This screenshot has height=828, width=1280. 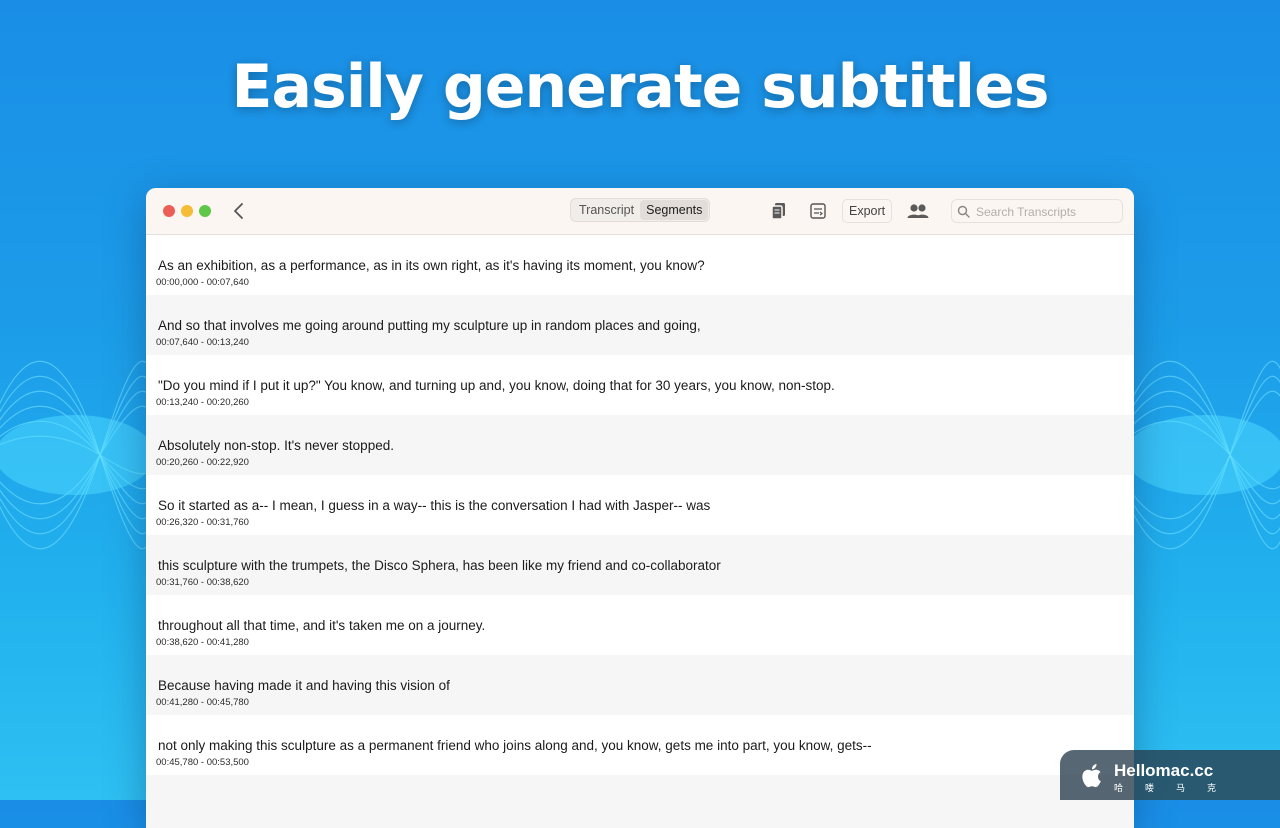 What do you see at coordinates (1195, 455) in the screenshot?
I see `sound-wave-decoration-right` at bounding box center [1195, 455].